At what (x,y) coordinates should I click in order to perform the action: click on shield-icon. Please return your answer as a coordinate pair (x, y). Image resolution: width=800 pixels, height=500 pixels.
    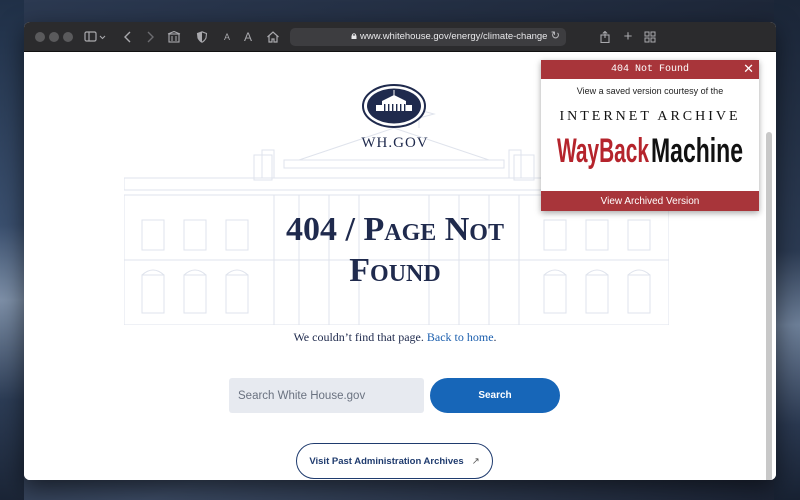
    Looking at the image, I should click on (202, 37).